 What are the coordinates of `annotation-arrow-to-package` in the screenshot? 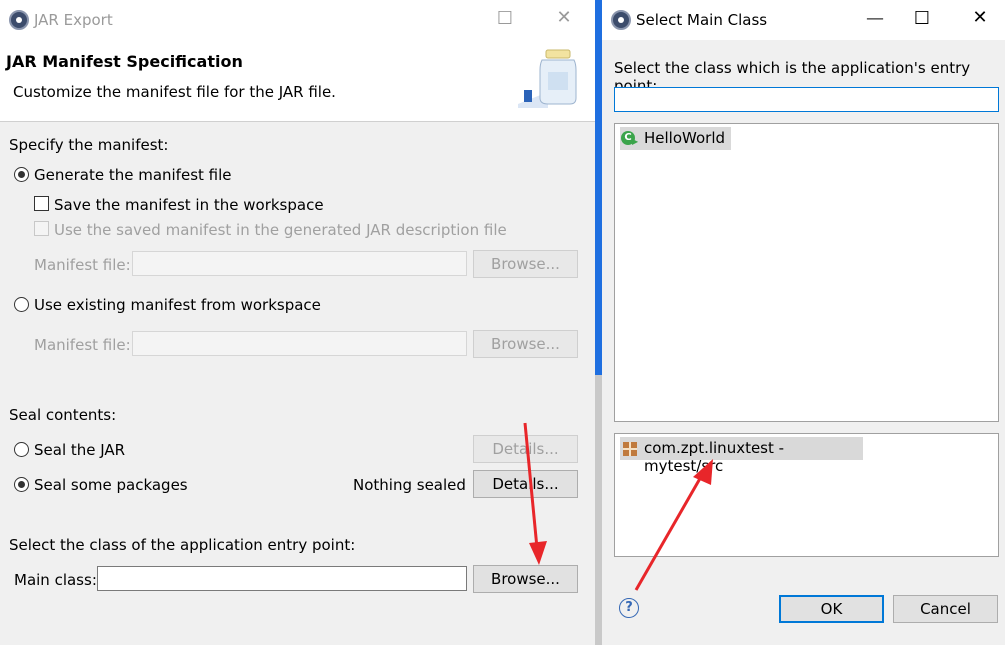 It's located at (673, 525).